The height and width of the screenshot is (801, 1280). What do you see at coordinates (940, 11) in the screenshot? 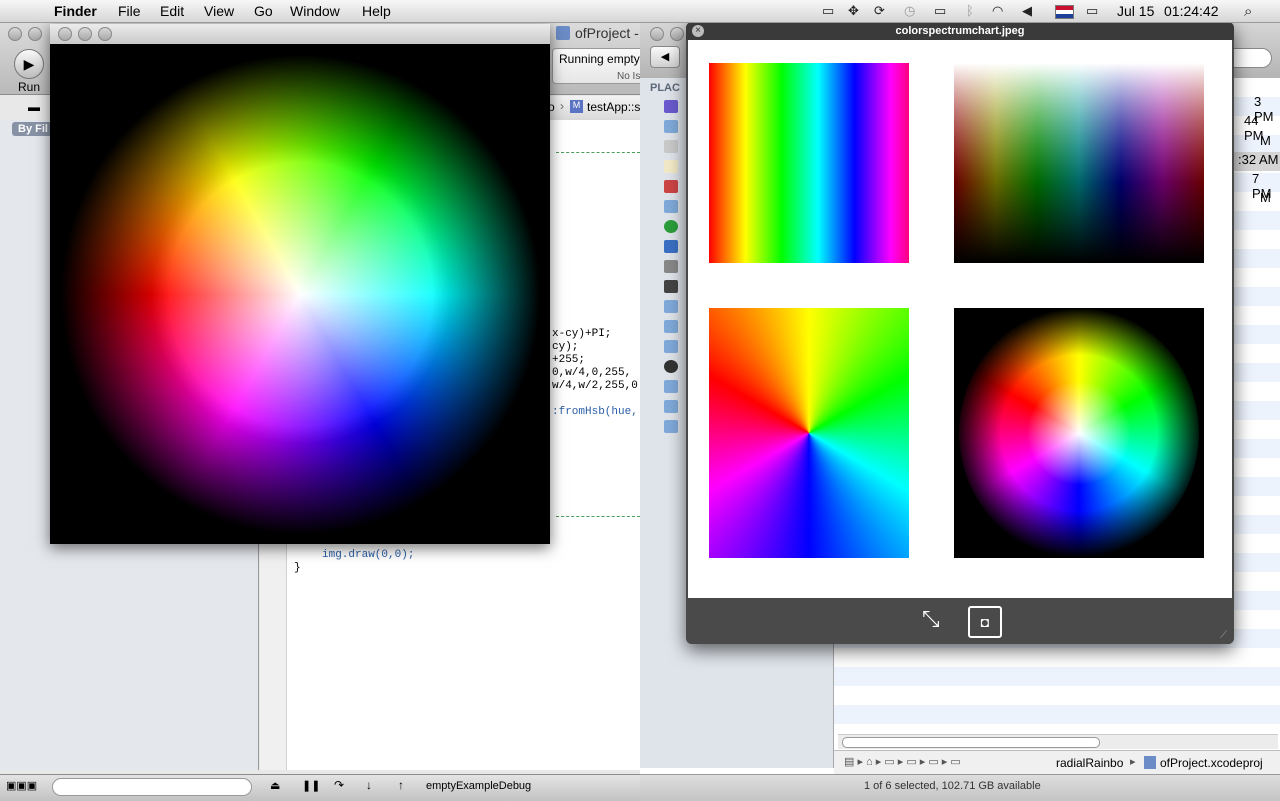
I see `display-icon: ▭` at bounding box center [940, 11].